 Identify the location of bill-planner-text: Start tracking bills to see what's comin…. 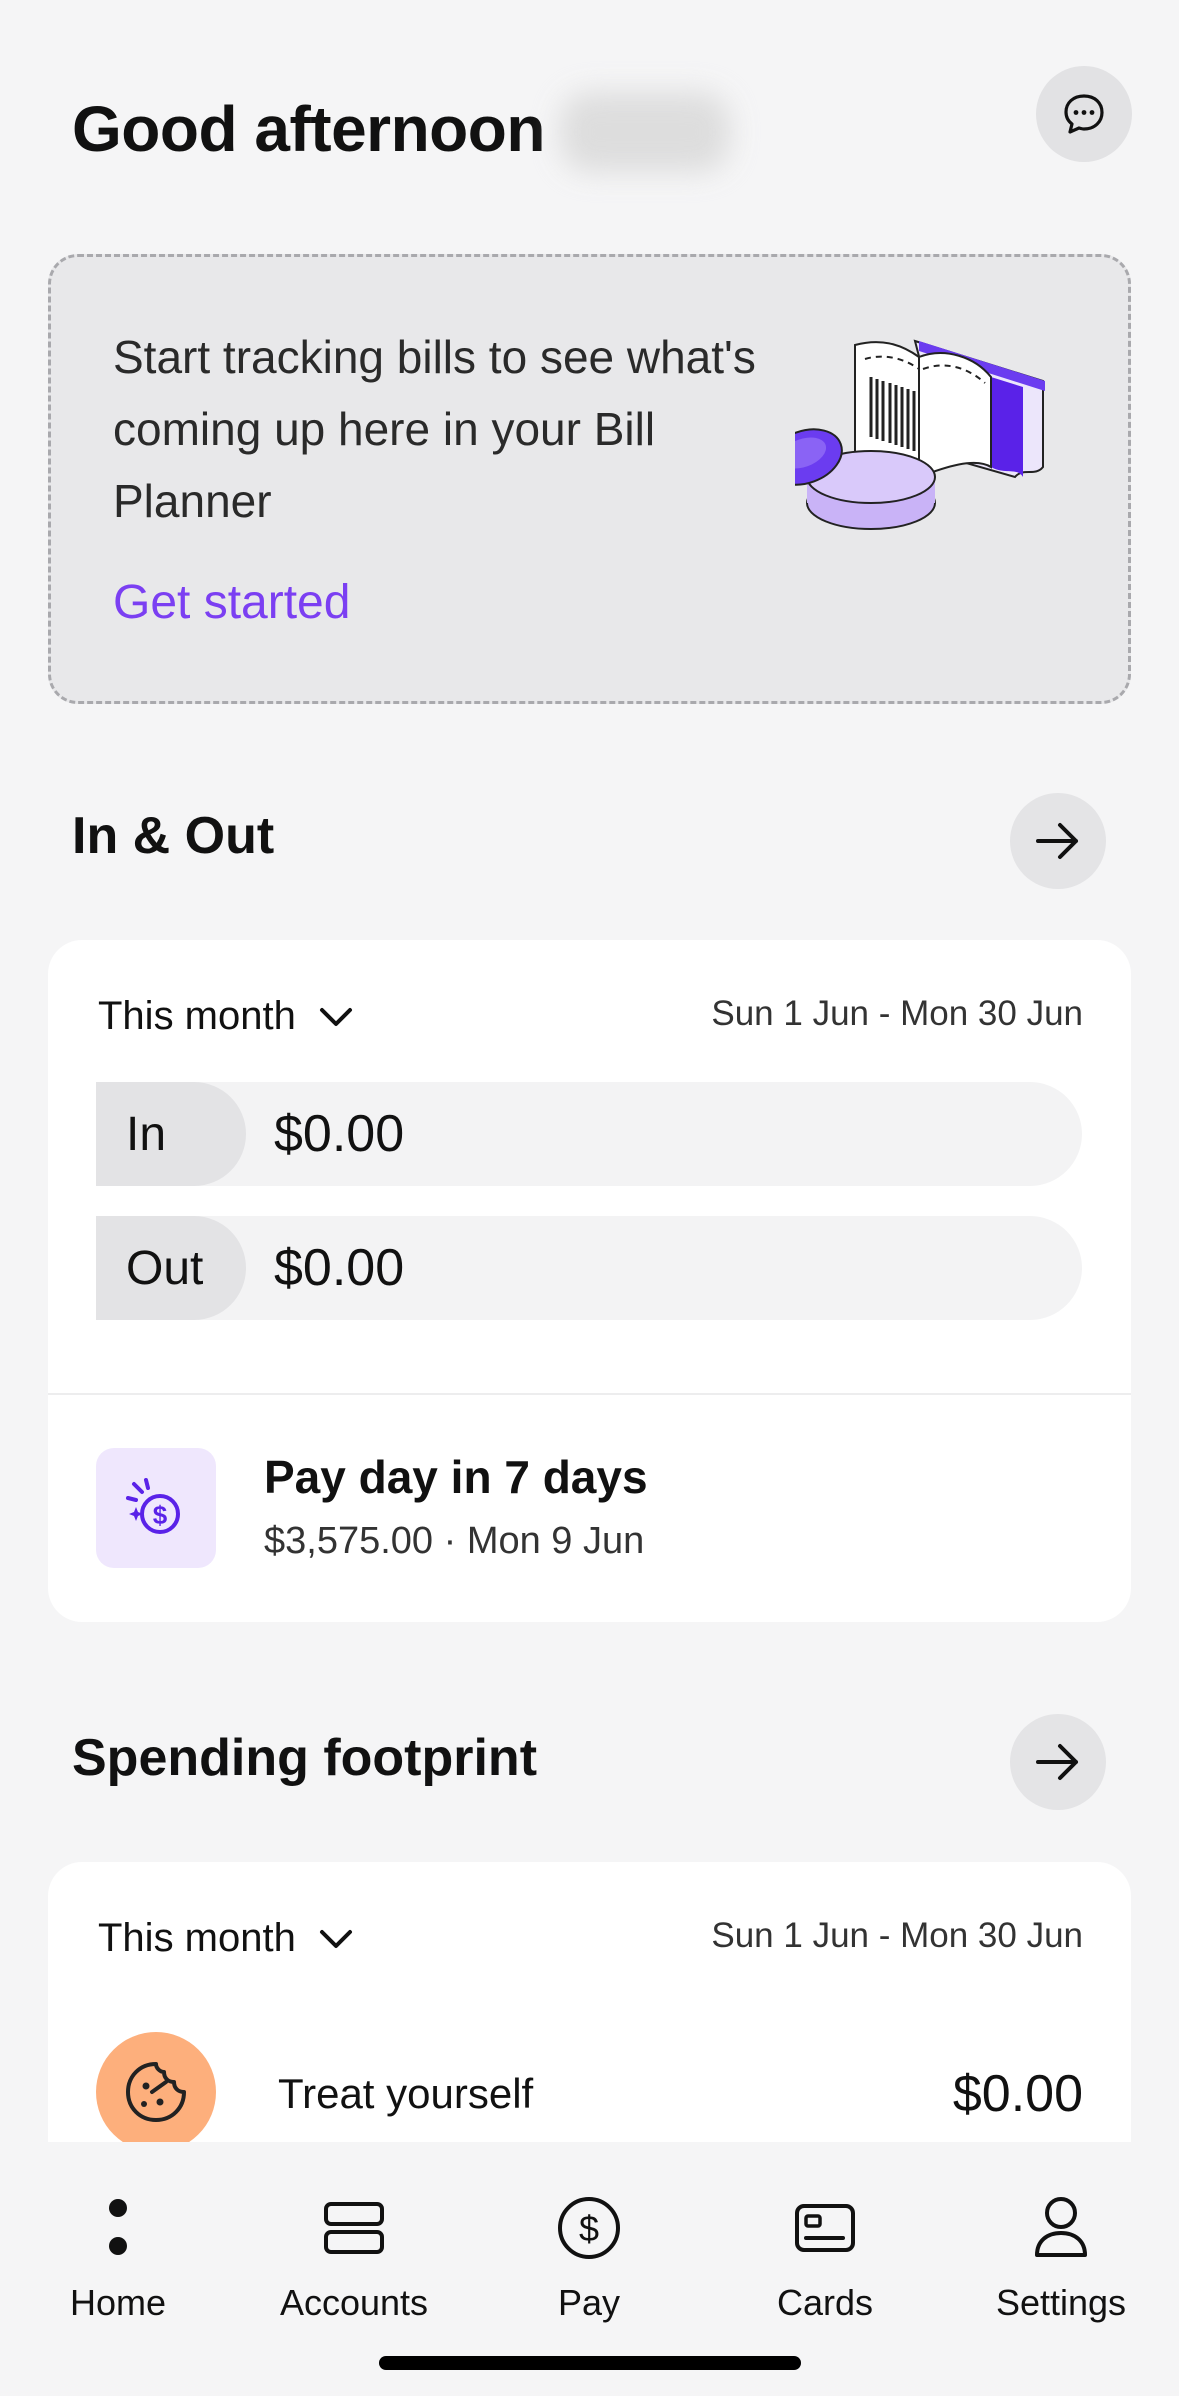
(434, 429).